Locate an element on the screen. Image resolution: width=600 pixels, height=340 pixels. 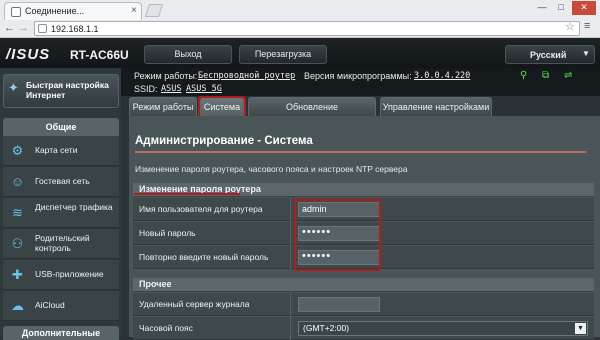
bookmark-star-icon: ☆ is located at coordinates (570, 26).